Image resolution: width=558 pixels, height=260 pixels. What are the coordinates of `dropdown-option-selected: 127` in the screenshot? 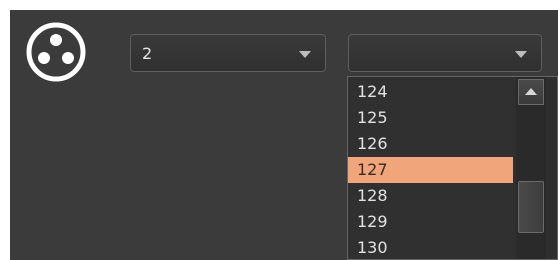 It's located at (430, 170).